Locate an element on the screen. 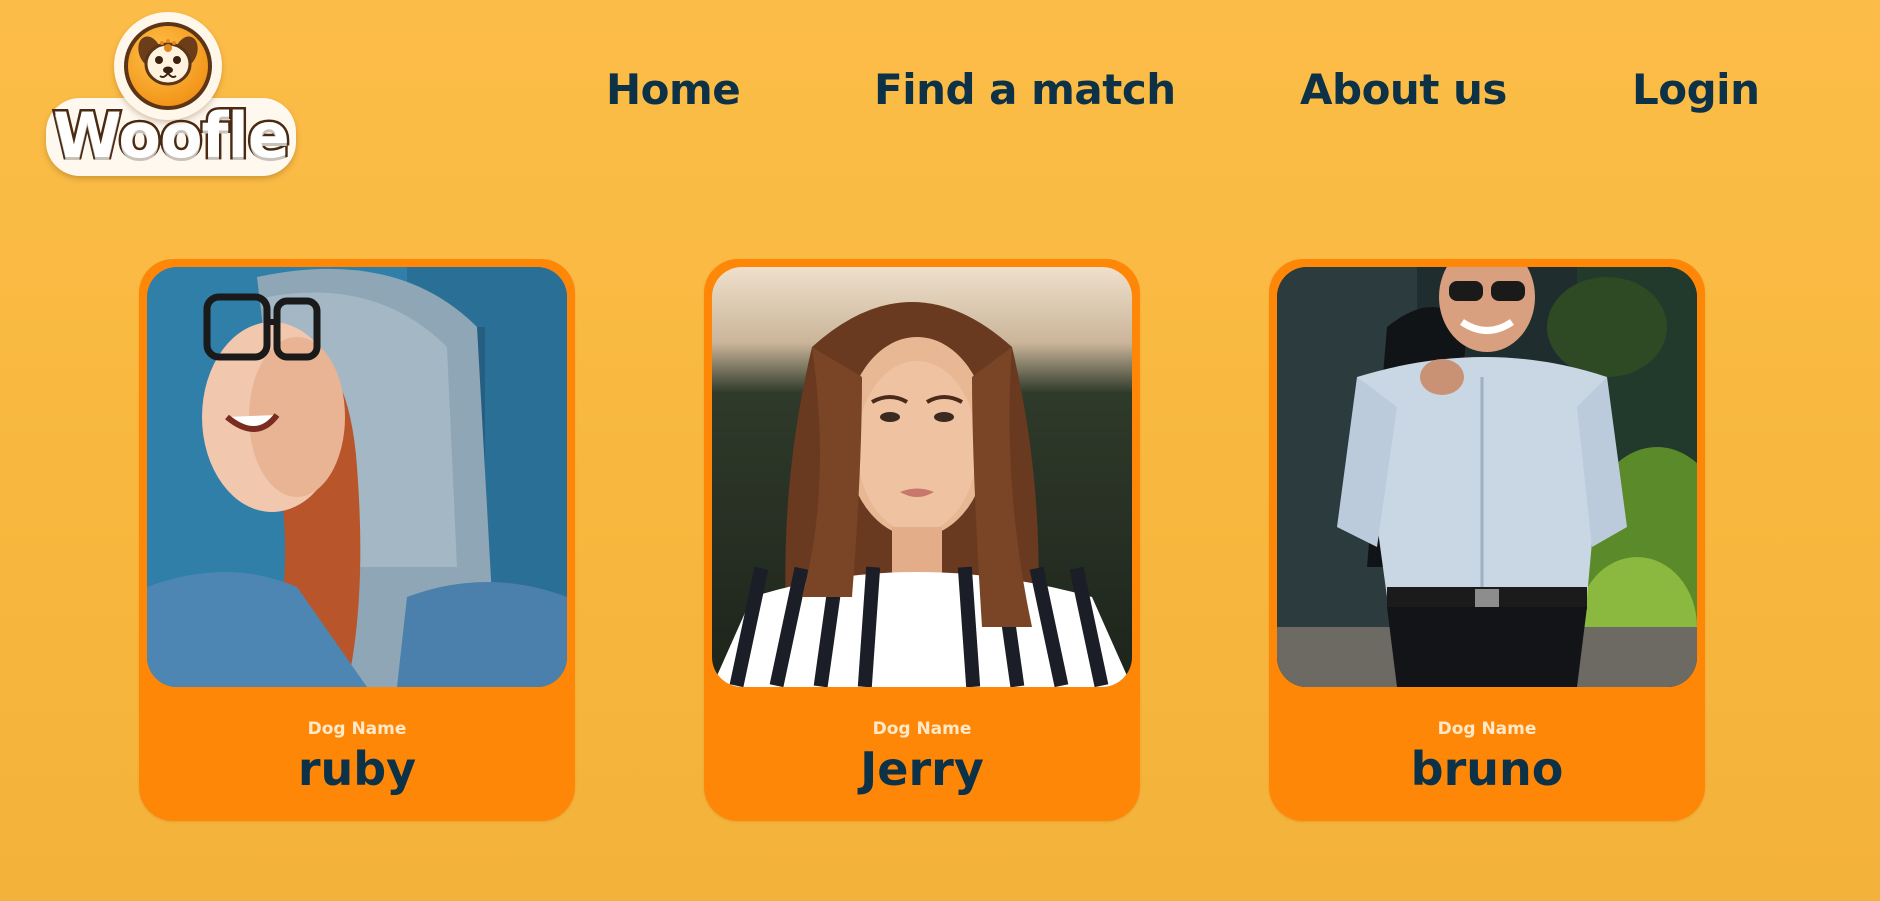 This screenshot has width=1880, height=901. match-card: Dog Name bruno is located at coordinates (1487, 540).